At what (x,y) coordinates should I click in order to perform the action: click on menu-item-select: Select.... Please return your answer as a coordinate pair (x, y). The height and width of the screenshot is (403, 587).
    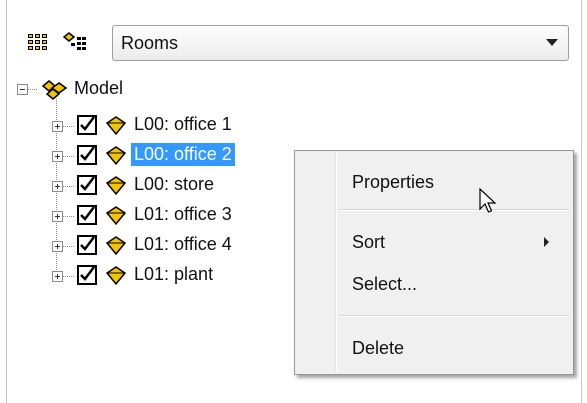
    Looking at the image, I should click on (434, 284).